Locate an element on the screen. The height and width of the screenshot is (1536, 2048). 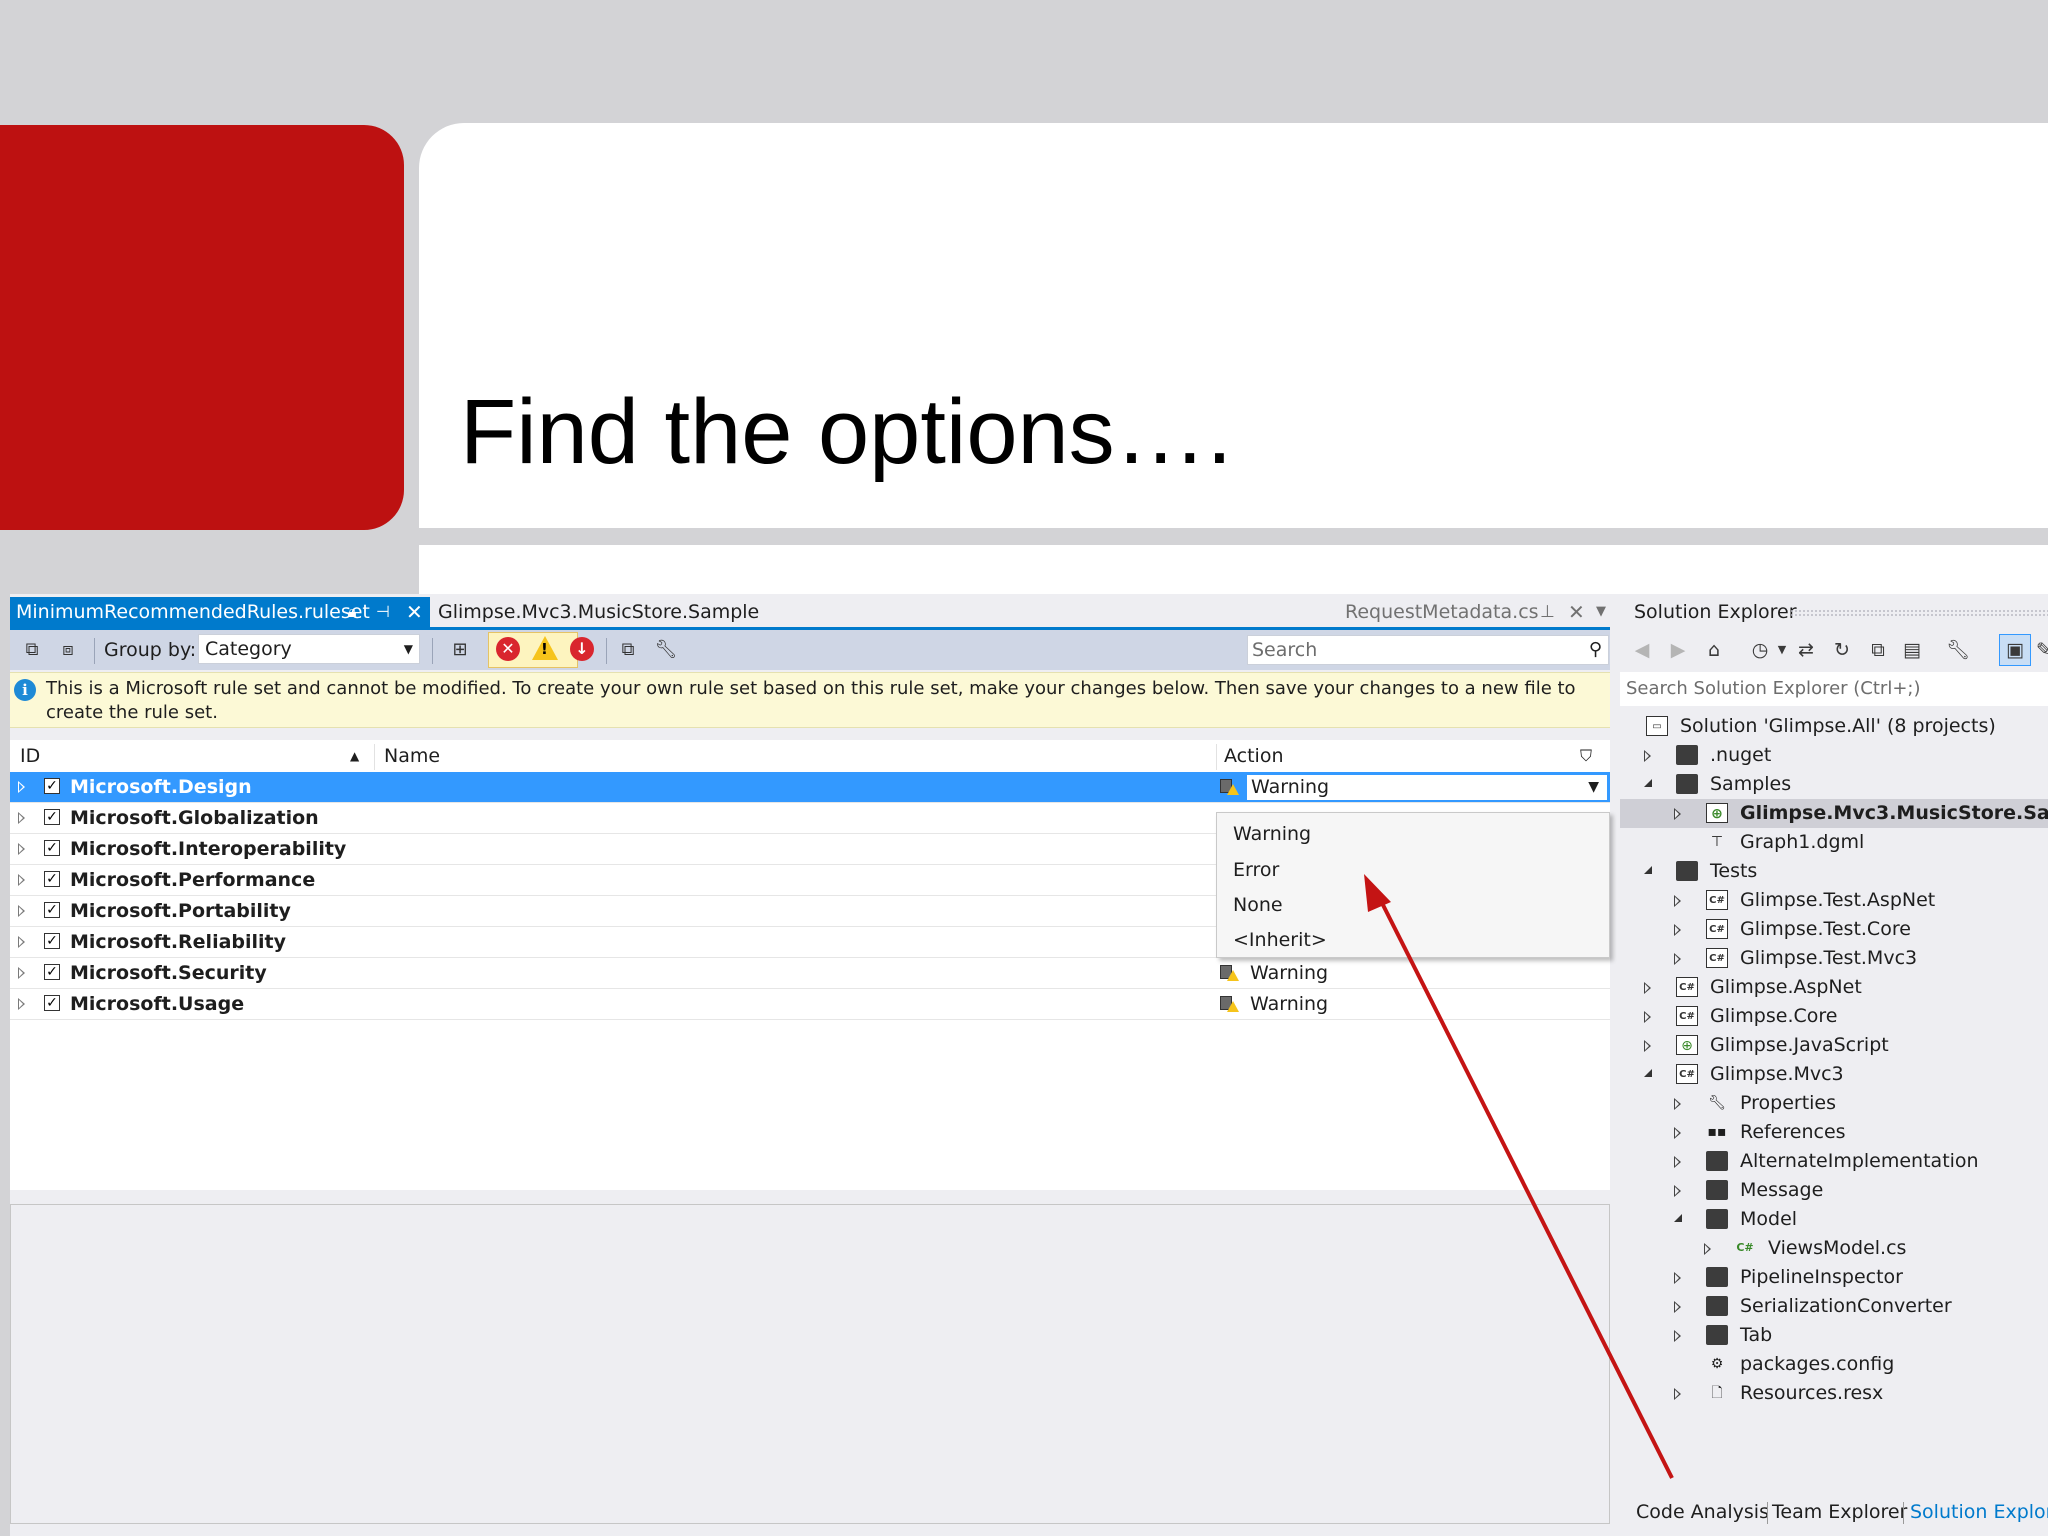
dropdown-option-warning: Warning is located at coordinates (1272, 834).